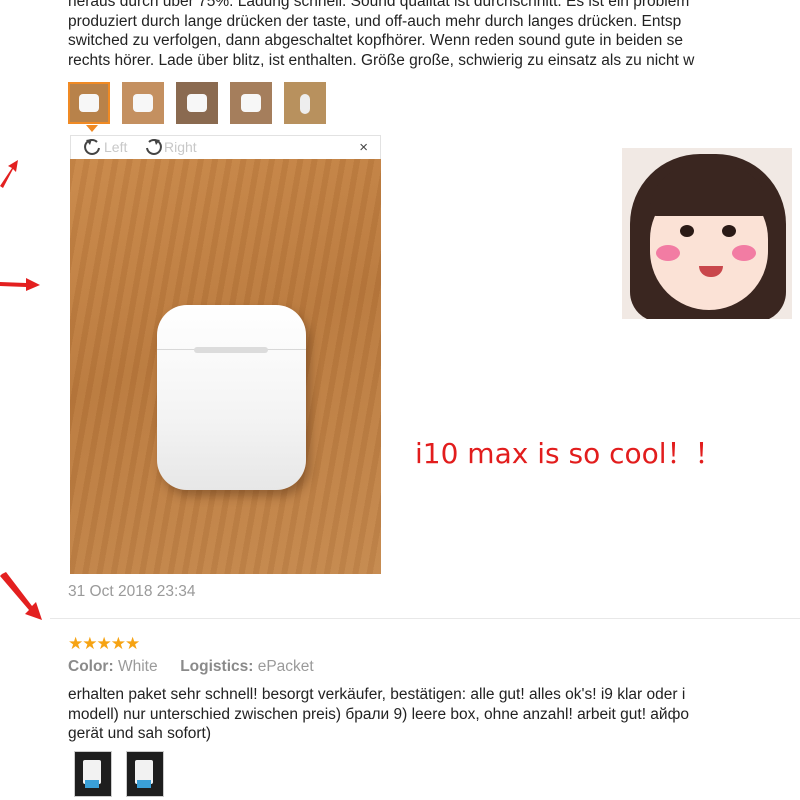 The height and width of the screenshot is (800, 800). What do you see at coordinates (93, 147) in the screenshot?
I see `rotate-left-icon` at bounding box center [93, 147].